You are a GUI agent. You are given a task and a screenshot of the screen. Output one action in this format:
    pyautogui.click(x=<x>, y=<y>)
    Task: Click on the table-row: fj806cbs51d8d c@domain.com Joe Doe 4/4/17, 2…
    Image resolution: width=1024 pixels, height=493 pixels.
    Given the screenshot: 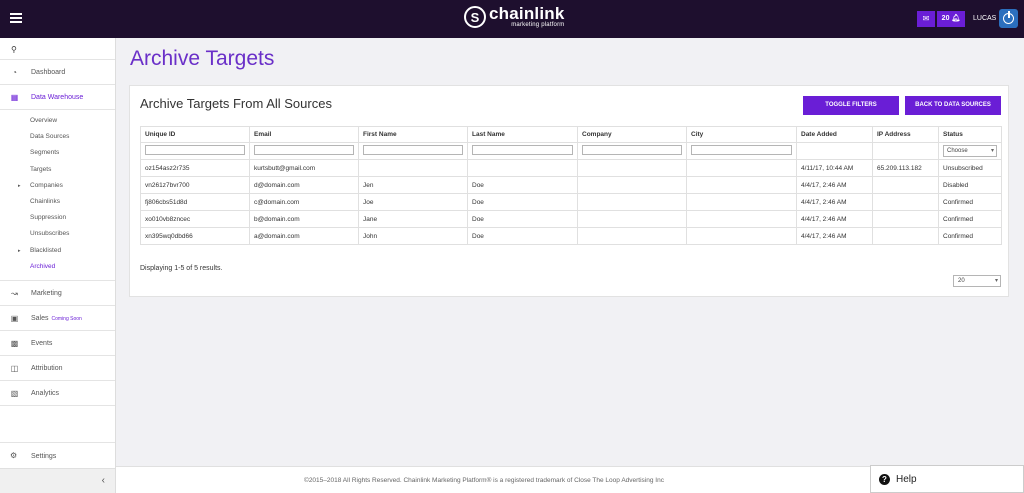 What is the action you would take?
    pyautogui.click(x=571, y=202)
    